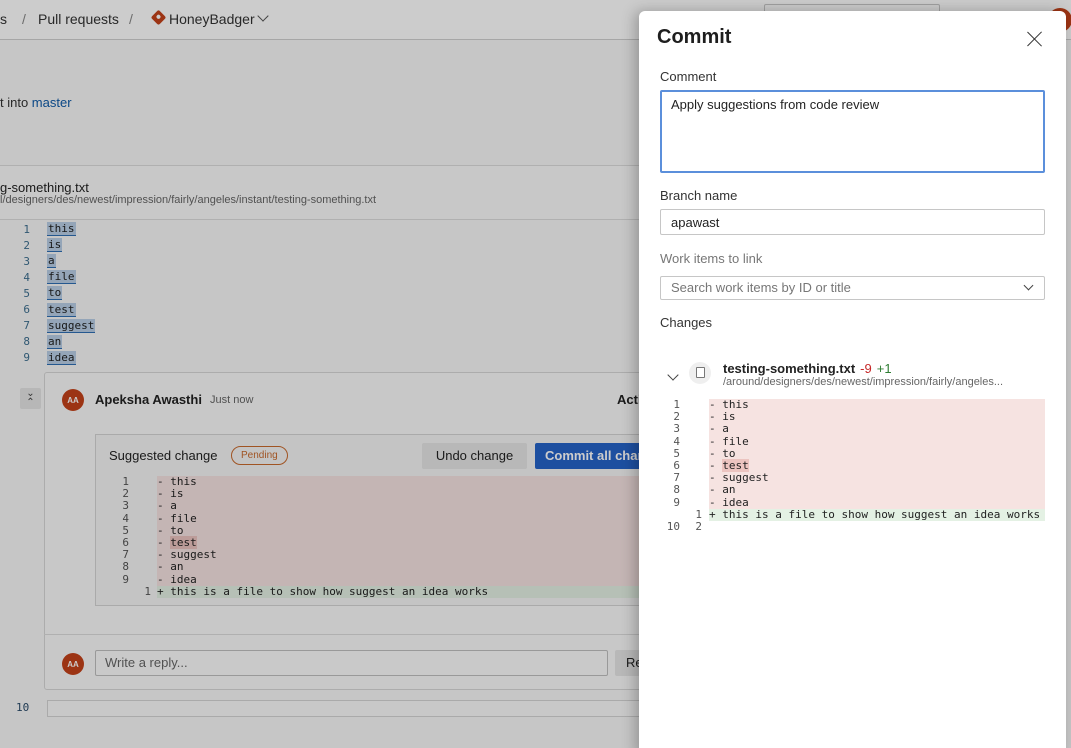 The height and width of the screenshot is (748, 1071). Describe the element at coordinates (735, 502) in the screenshot. I see `diff-text: idea` at that location.